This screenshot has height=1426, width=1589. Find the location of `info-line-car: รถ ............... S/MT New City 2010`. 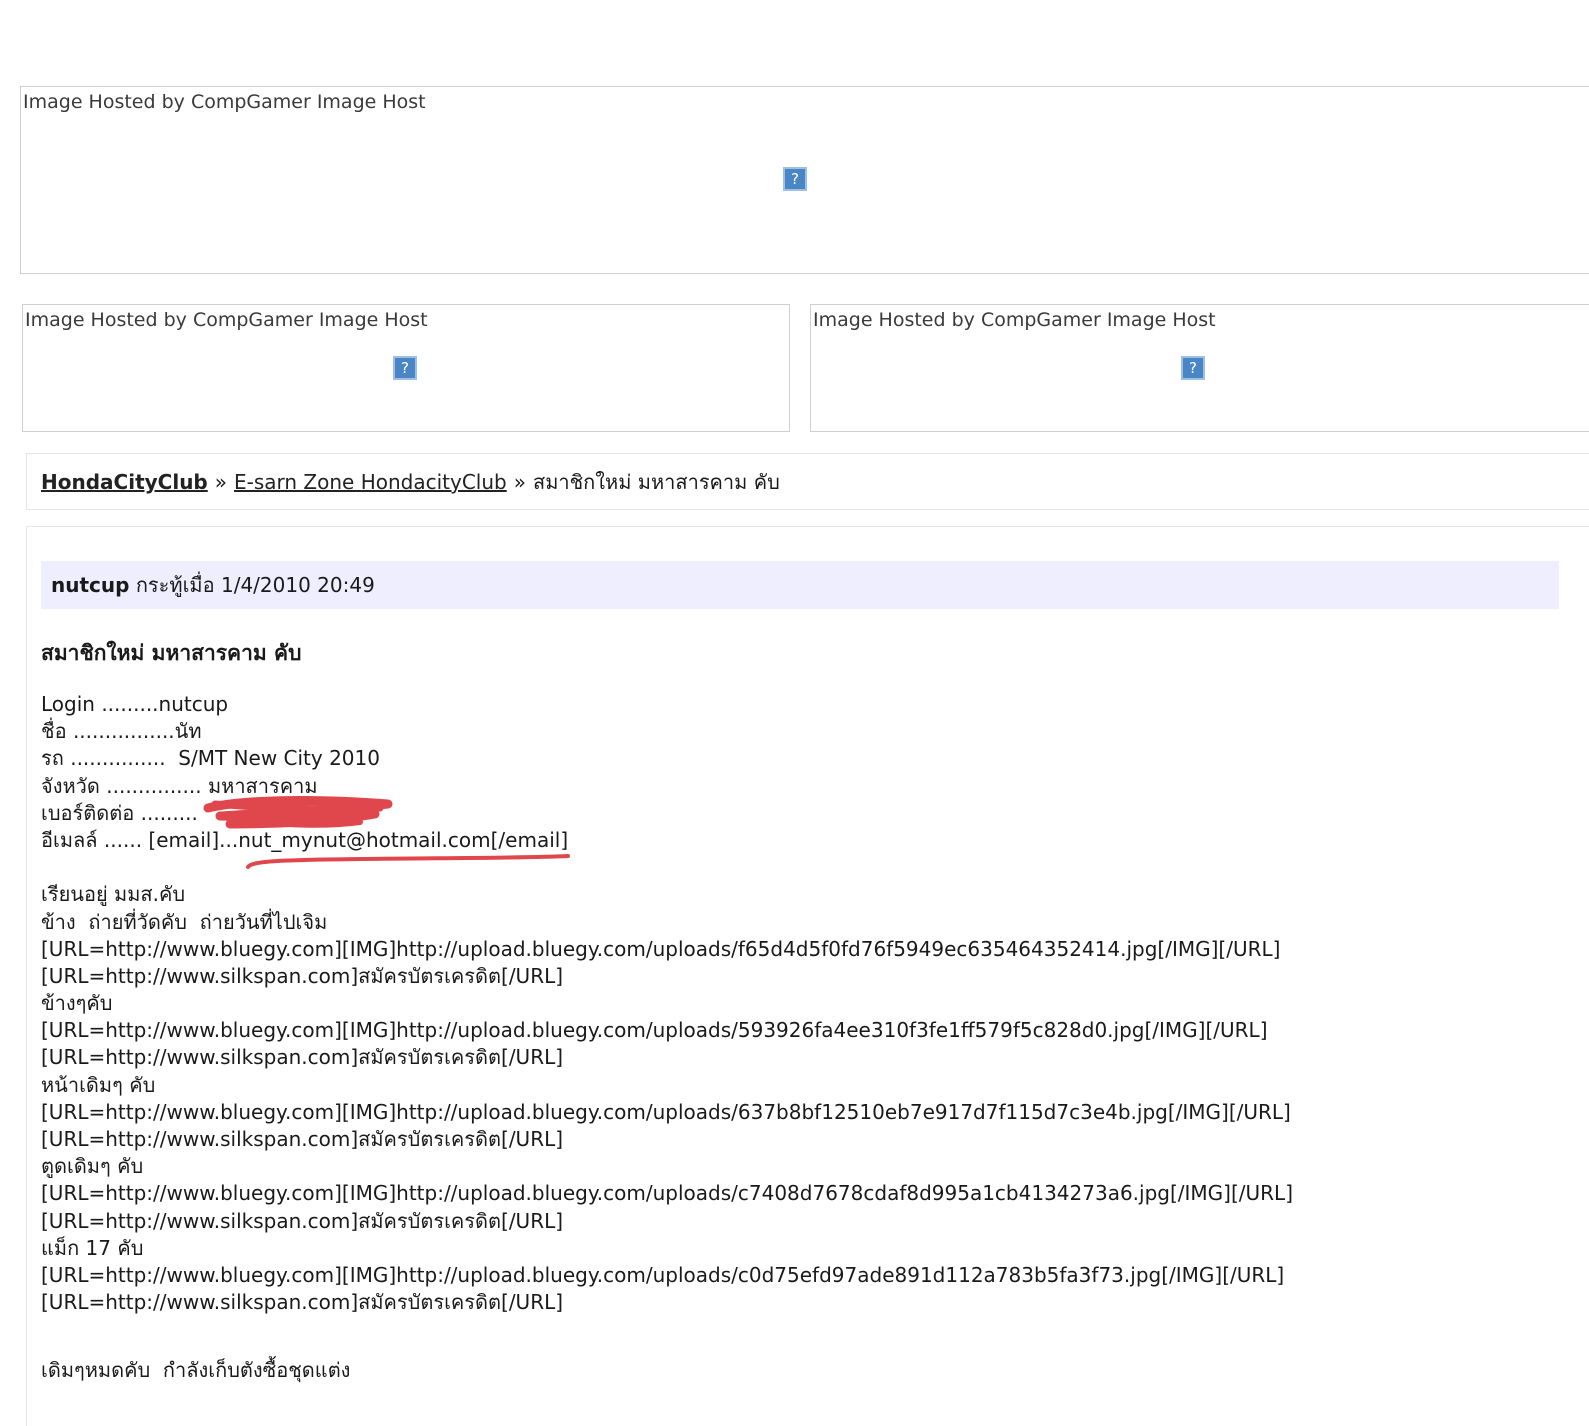

info-line-car: รถ ............... S/MT New City 2010 is located at coordinates (210, 758).